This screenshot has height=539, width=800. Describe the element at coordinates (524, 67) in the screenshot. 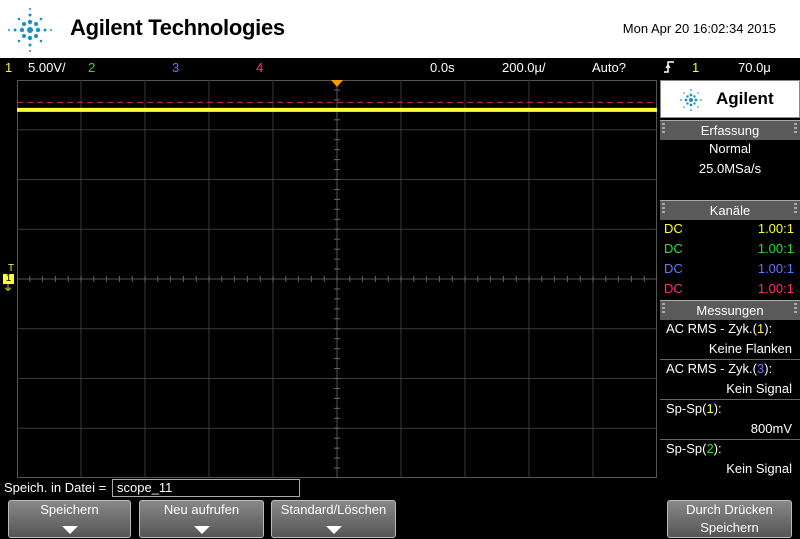

I see `time-scale: 200.0µ/` at that location.